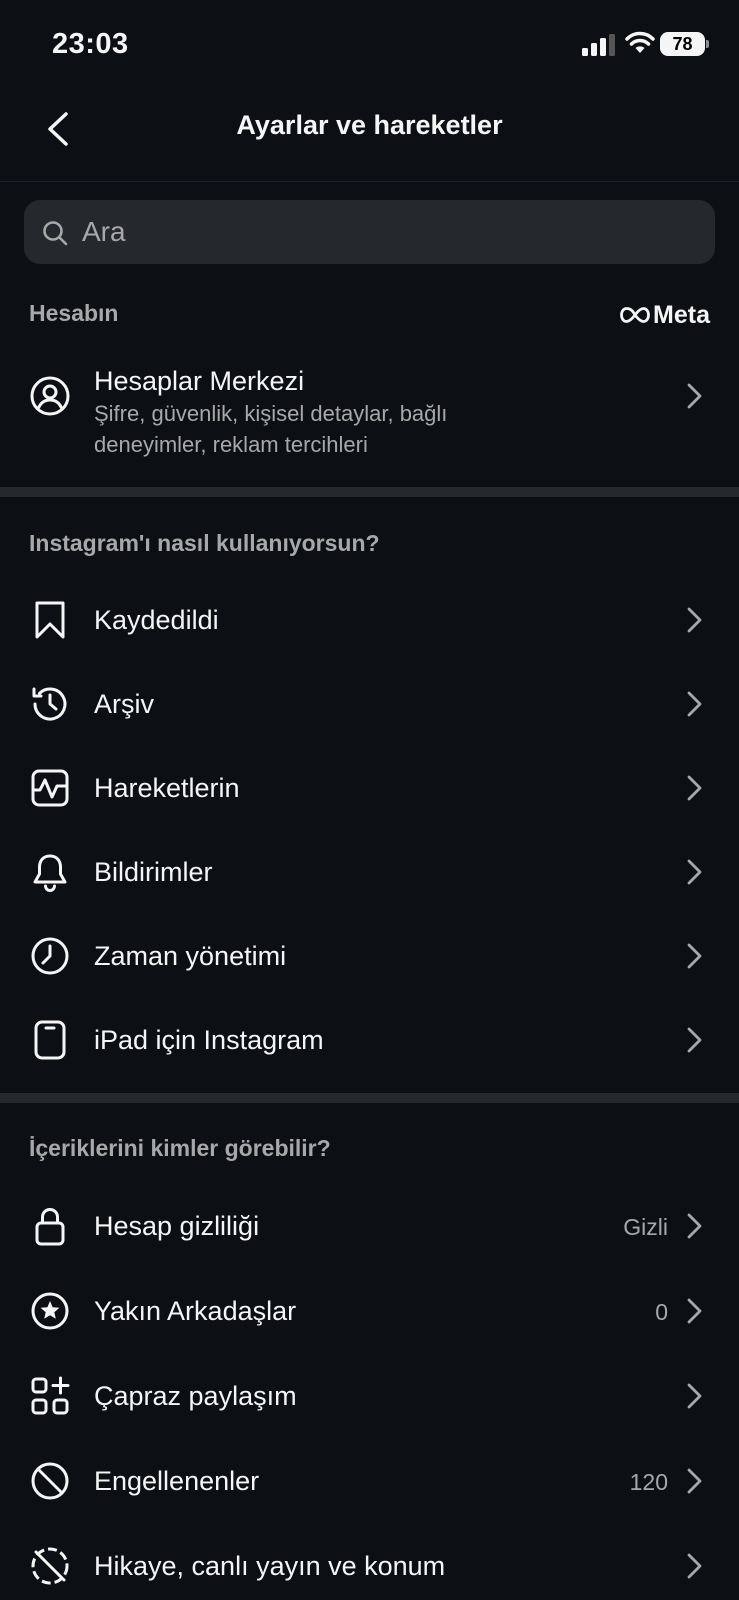  I want to click on lock-icon, so click(50, 1226).